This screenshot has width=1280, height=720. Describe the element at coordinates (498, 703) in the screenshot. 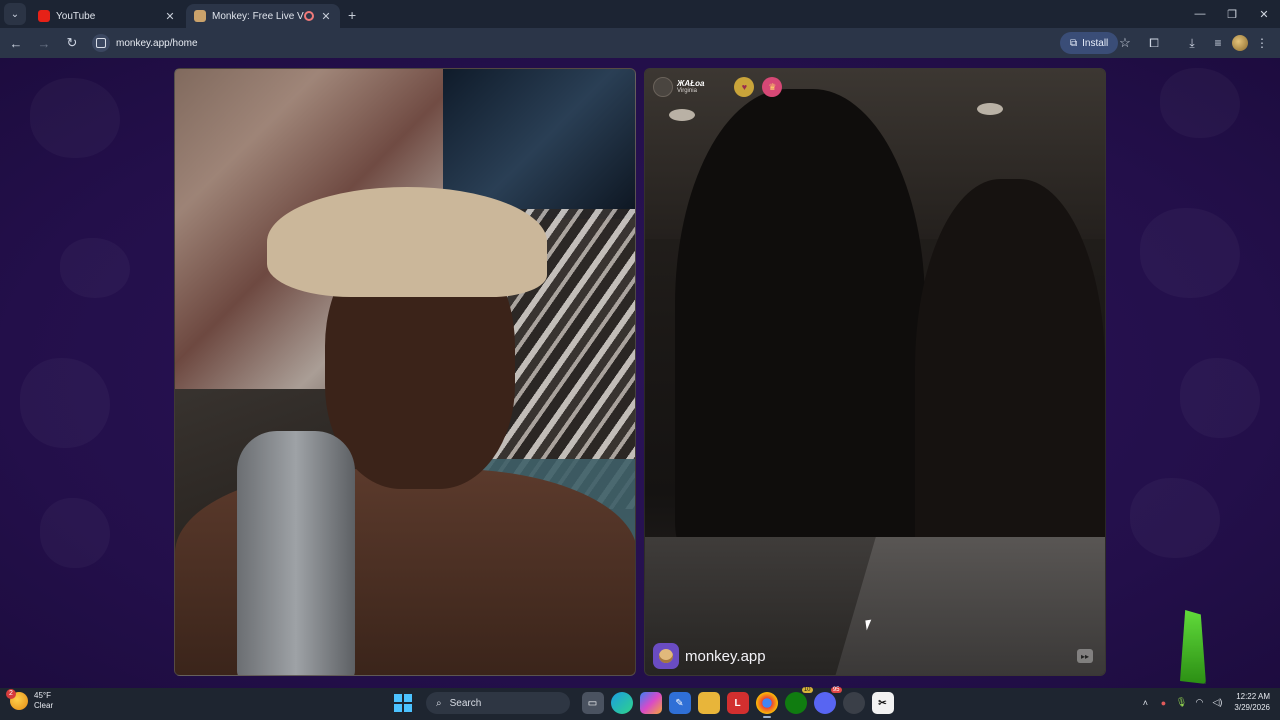

I see `taskbar-search: ⌕ Search` at that location.